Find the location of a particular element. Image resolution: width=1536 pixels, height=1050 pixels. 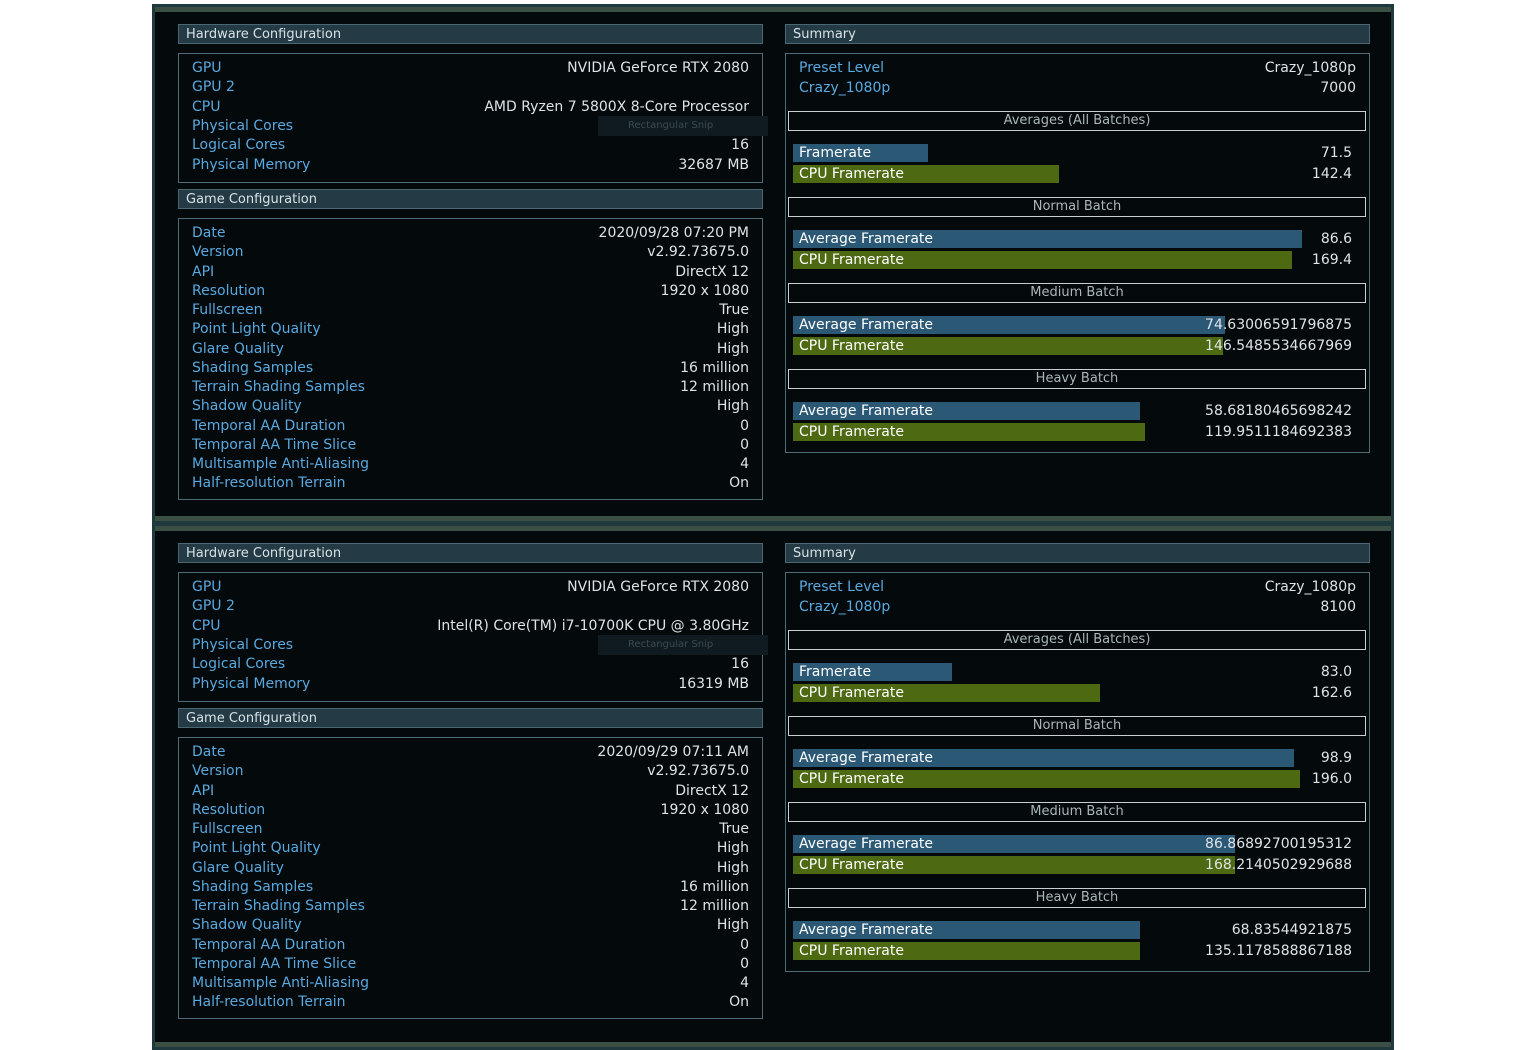

config-row: Version v2.92.73675.0 is located at coordinates (470, 771).